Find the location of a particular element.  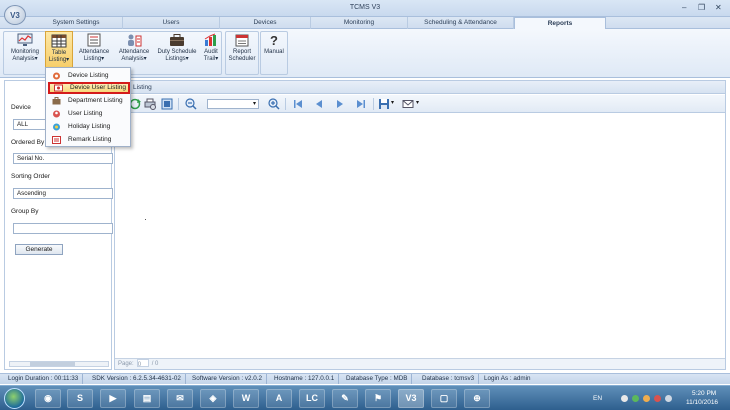

taskbar-app-notepad: ✎ is located at coordinates (345, 398).